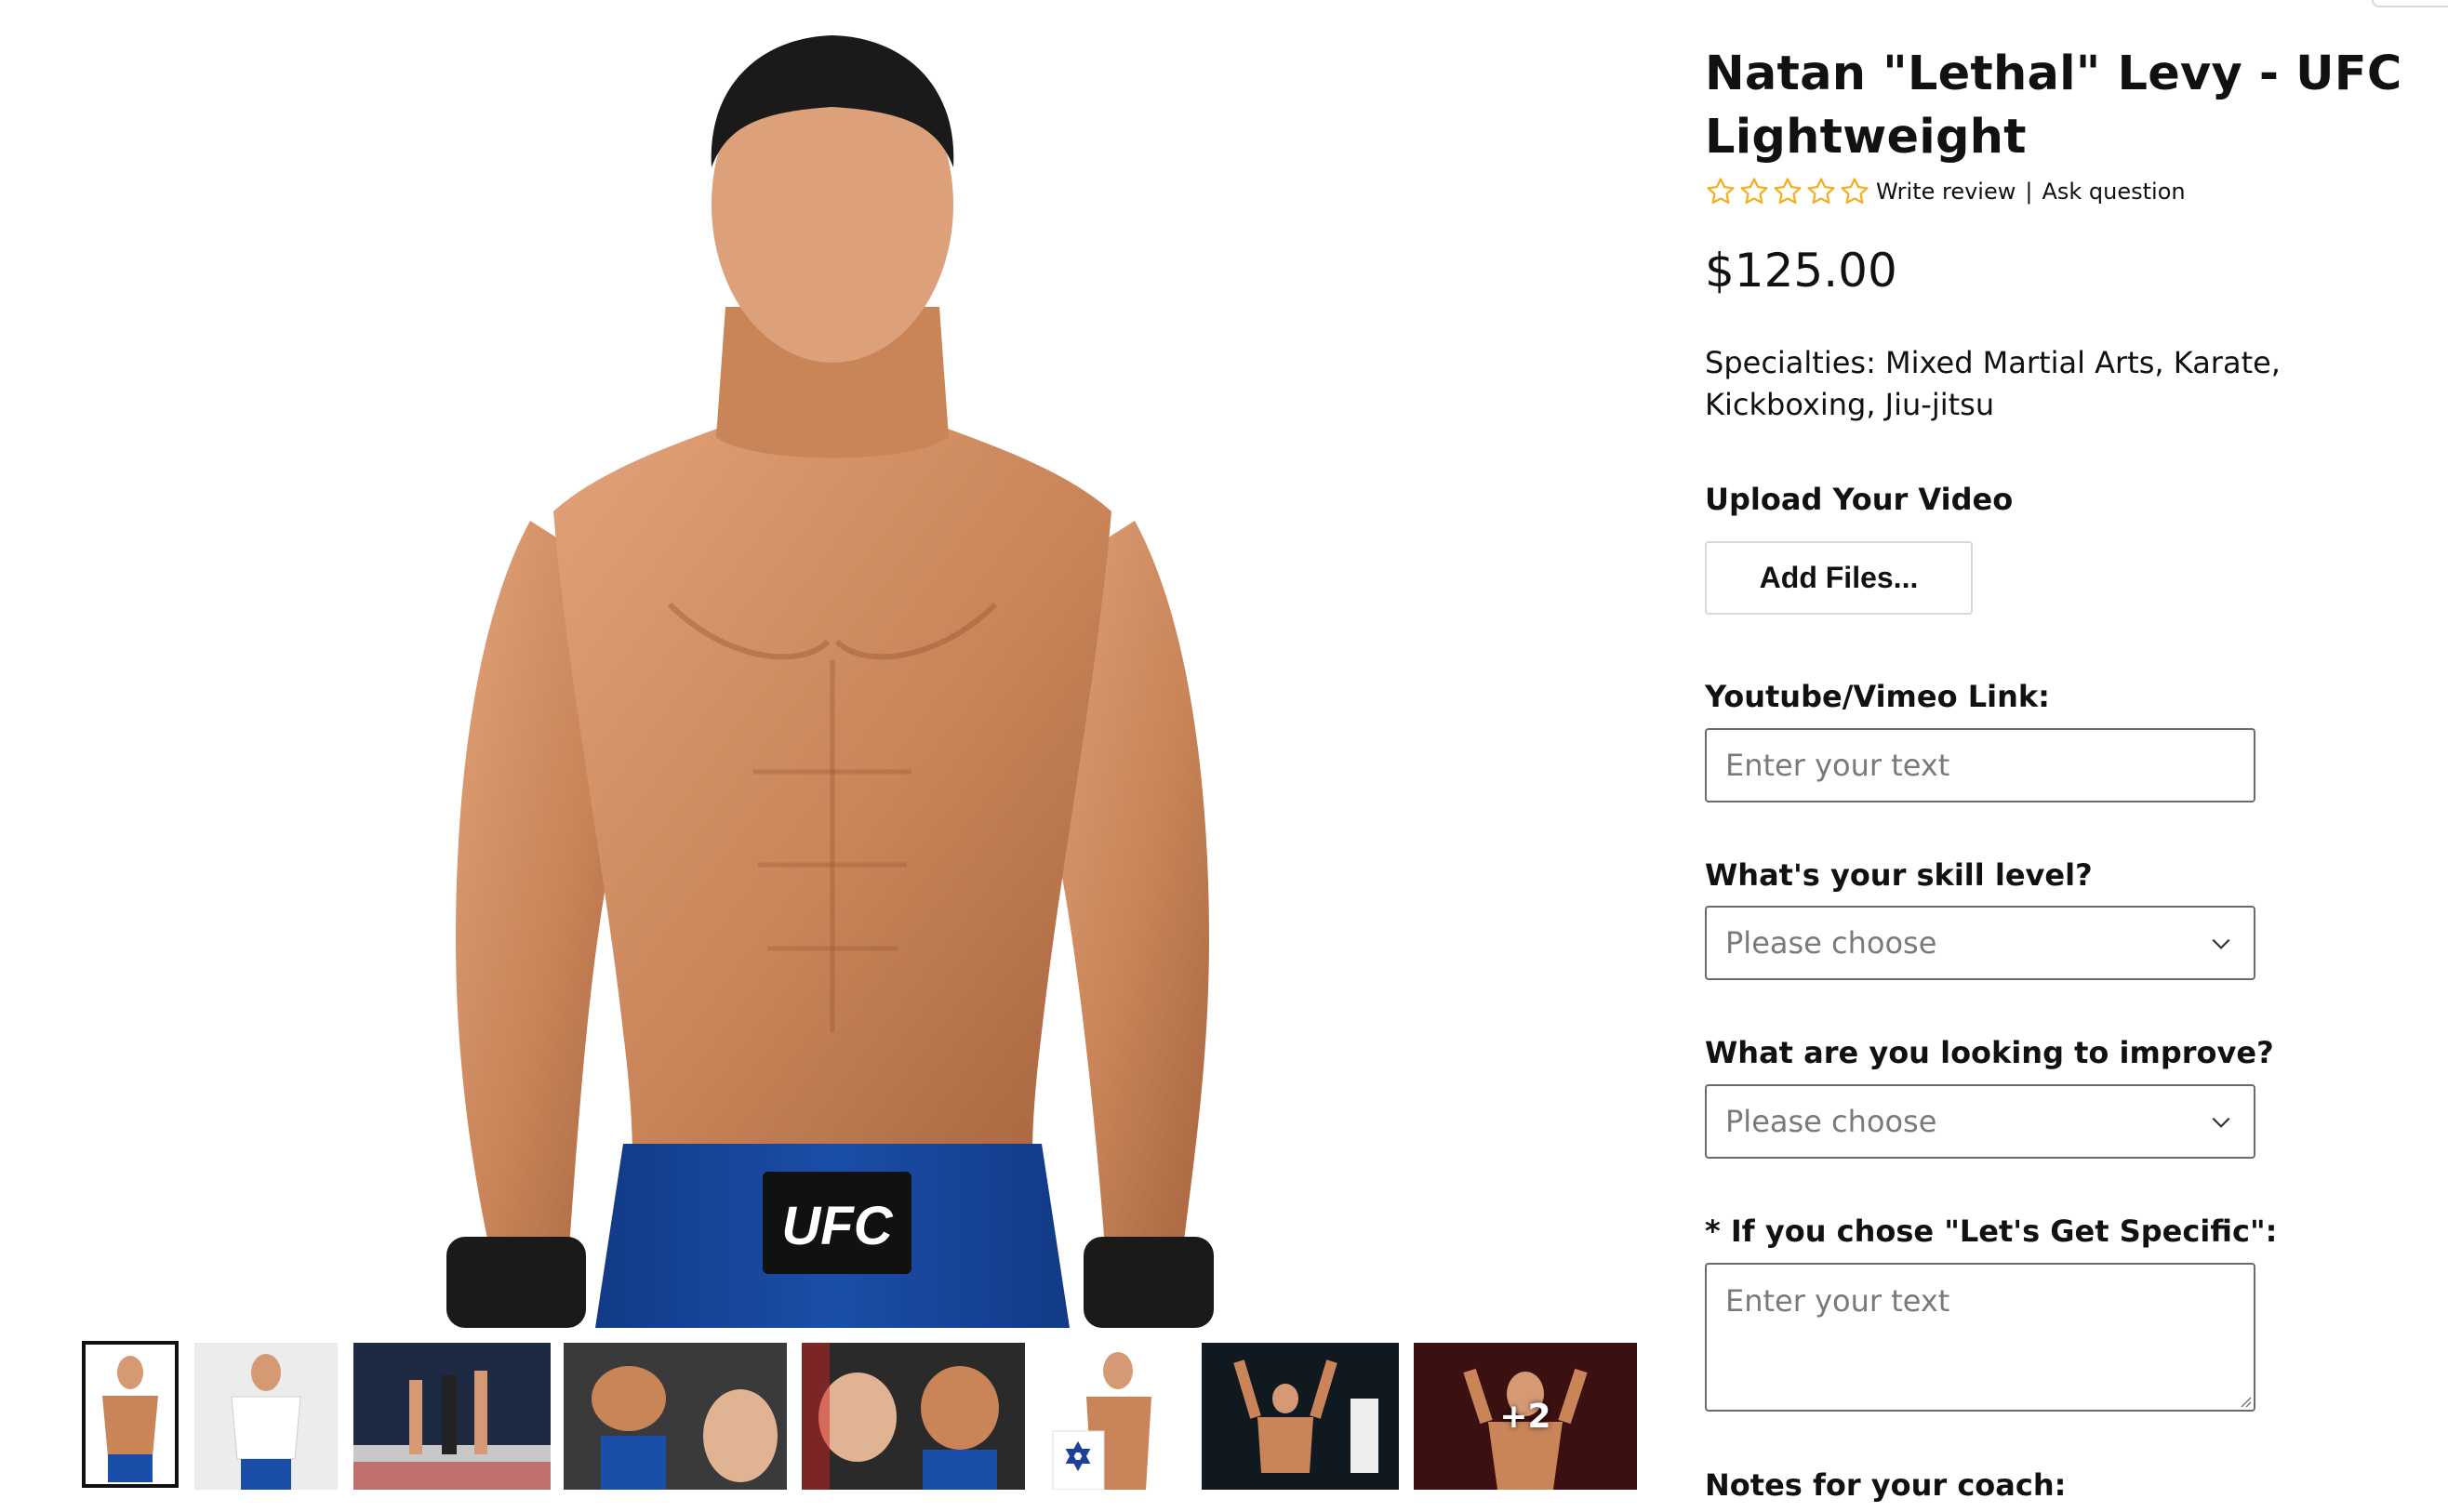 The height and width of the screenshot is (1512, 2448). What do you see at coordinates (675, 1416) in the screenshot?
I see `thumb-fight-kick` at bounding box center [675, 1416].